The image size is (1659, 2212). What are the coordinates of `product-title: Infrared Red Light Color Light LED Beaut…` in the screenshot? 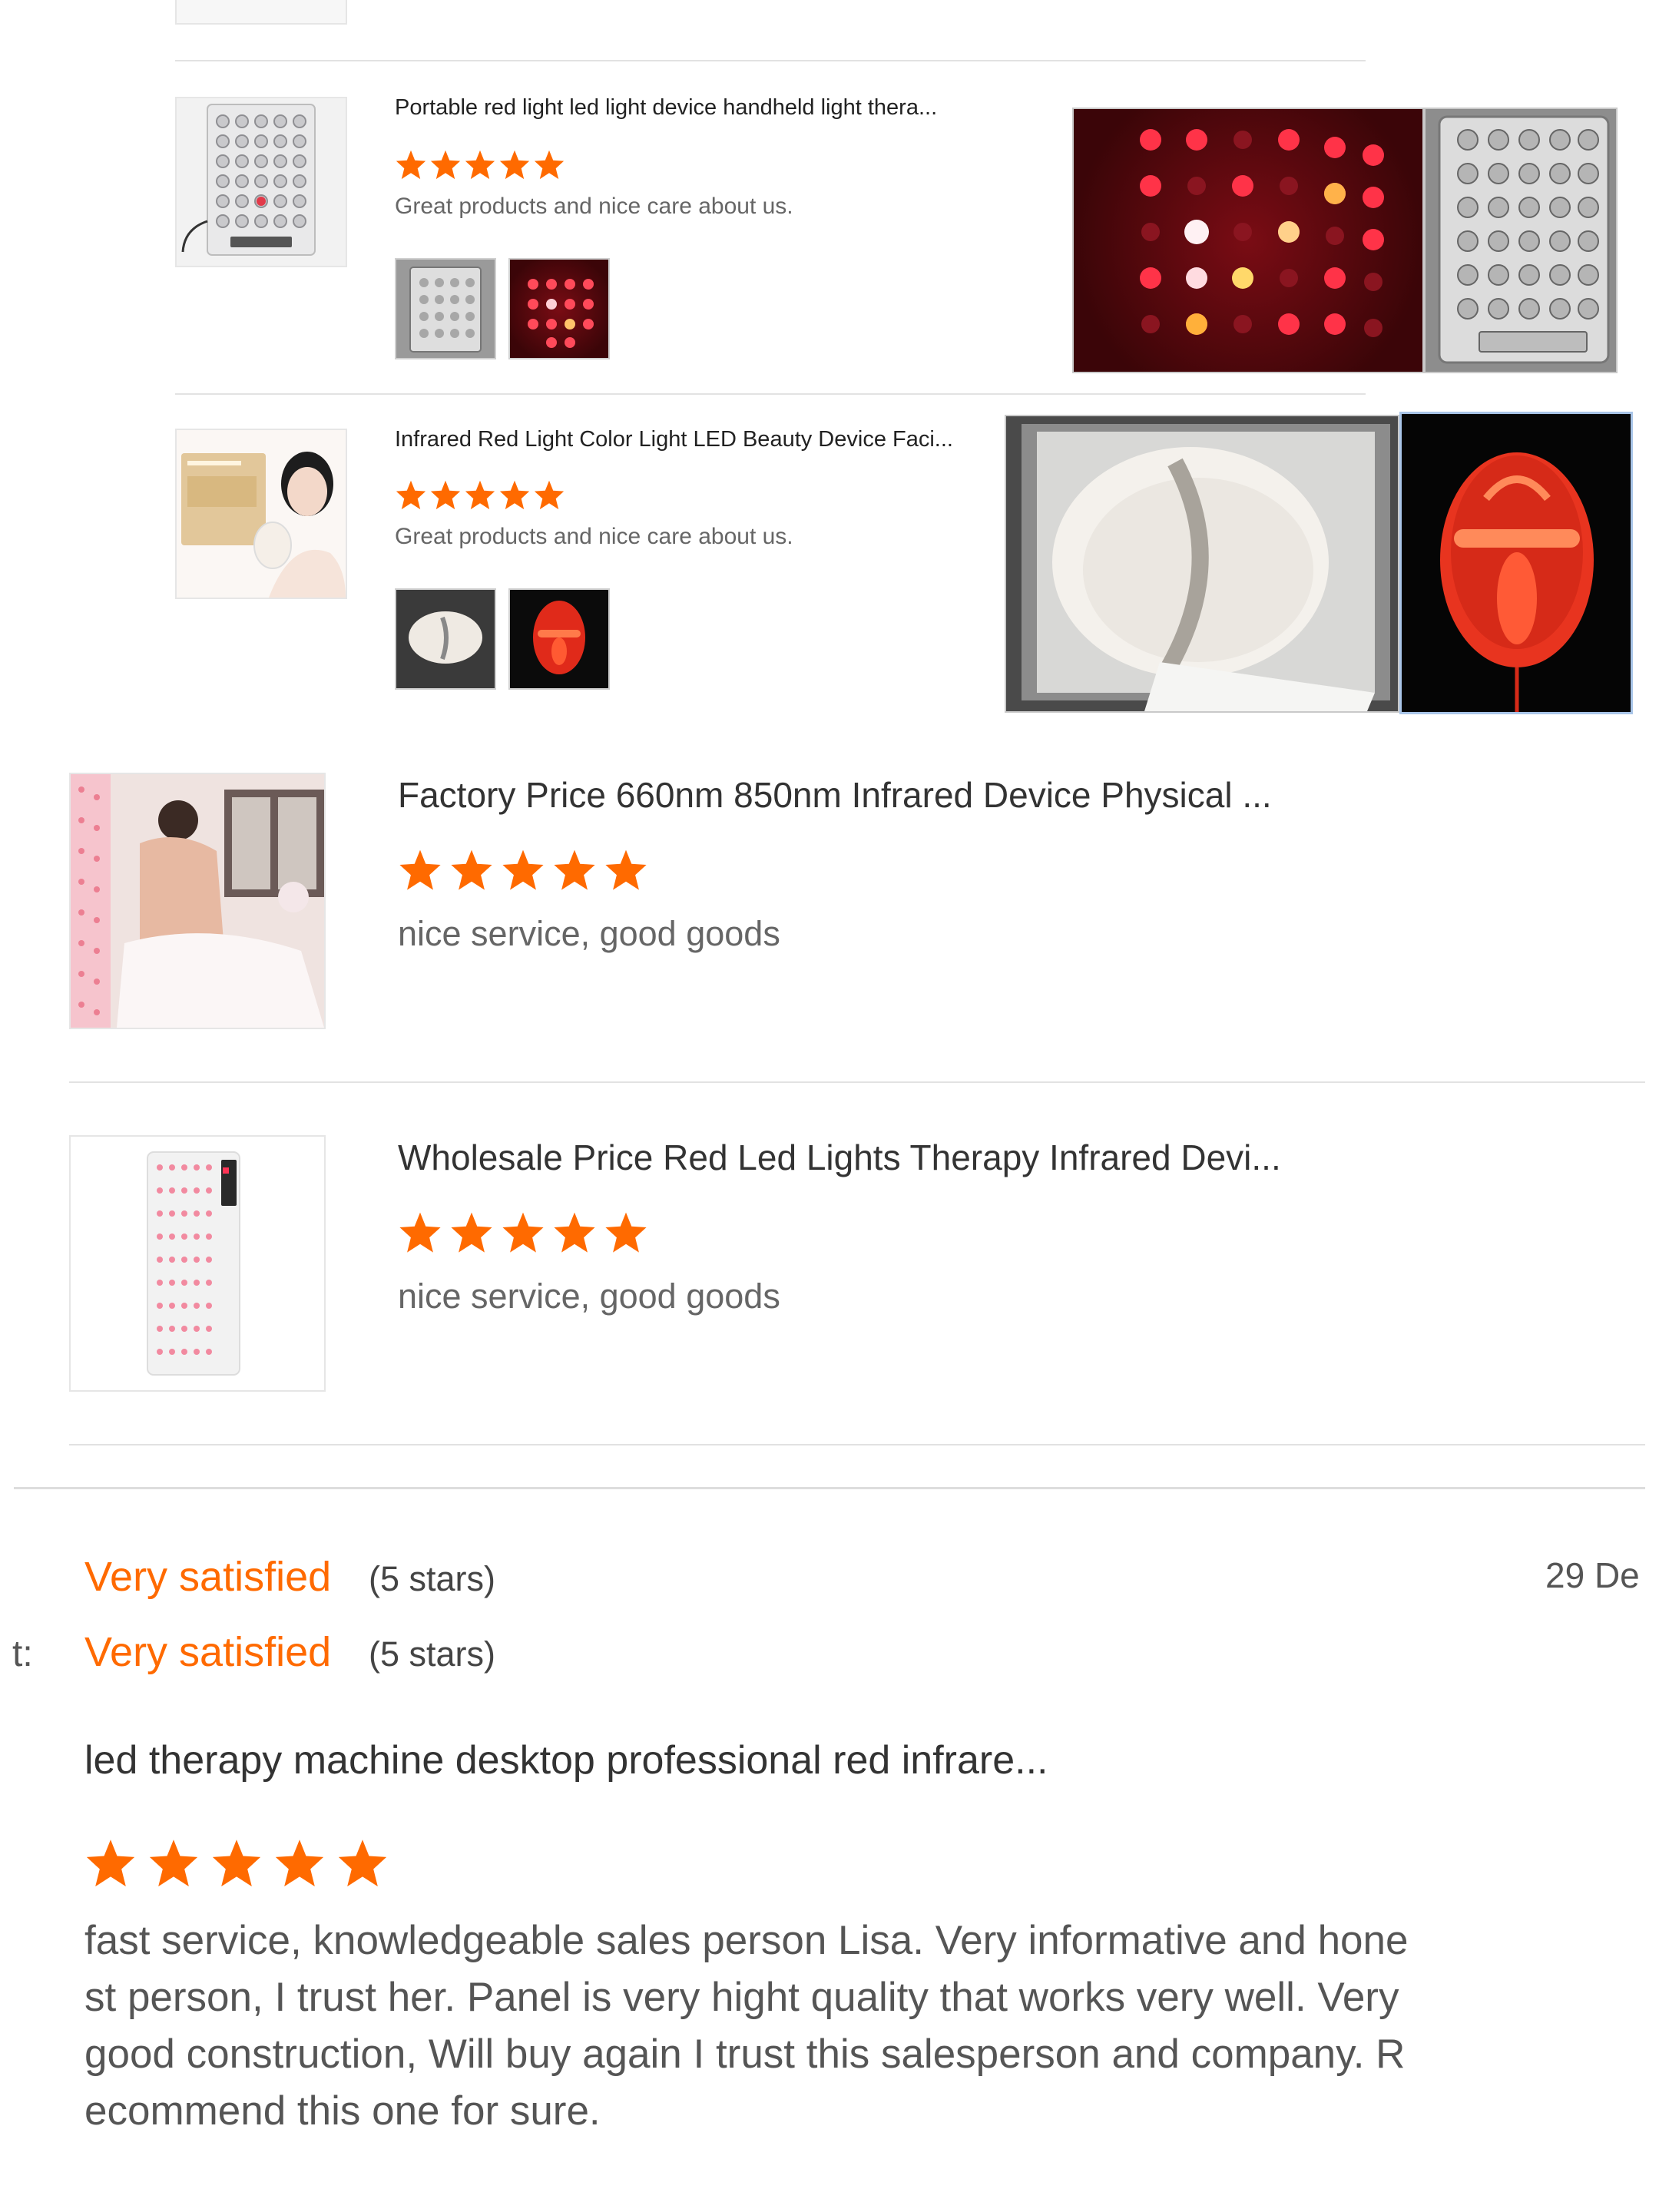 It's located at (674, 440).